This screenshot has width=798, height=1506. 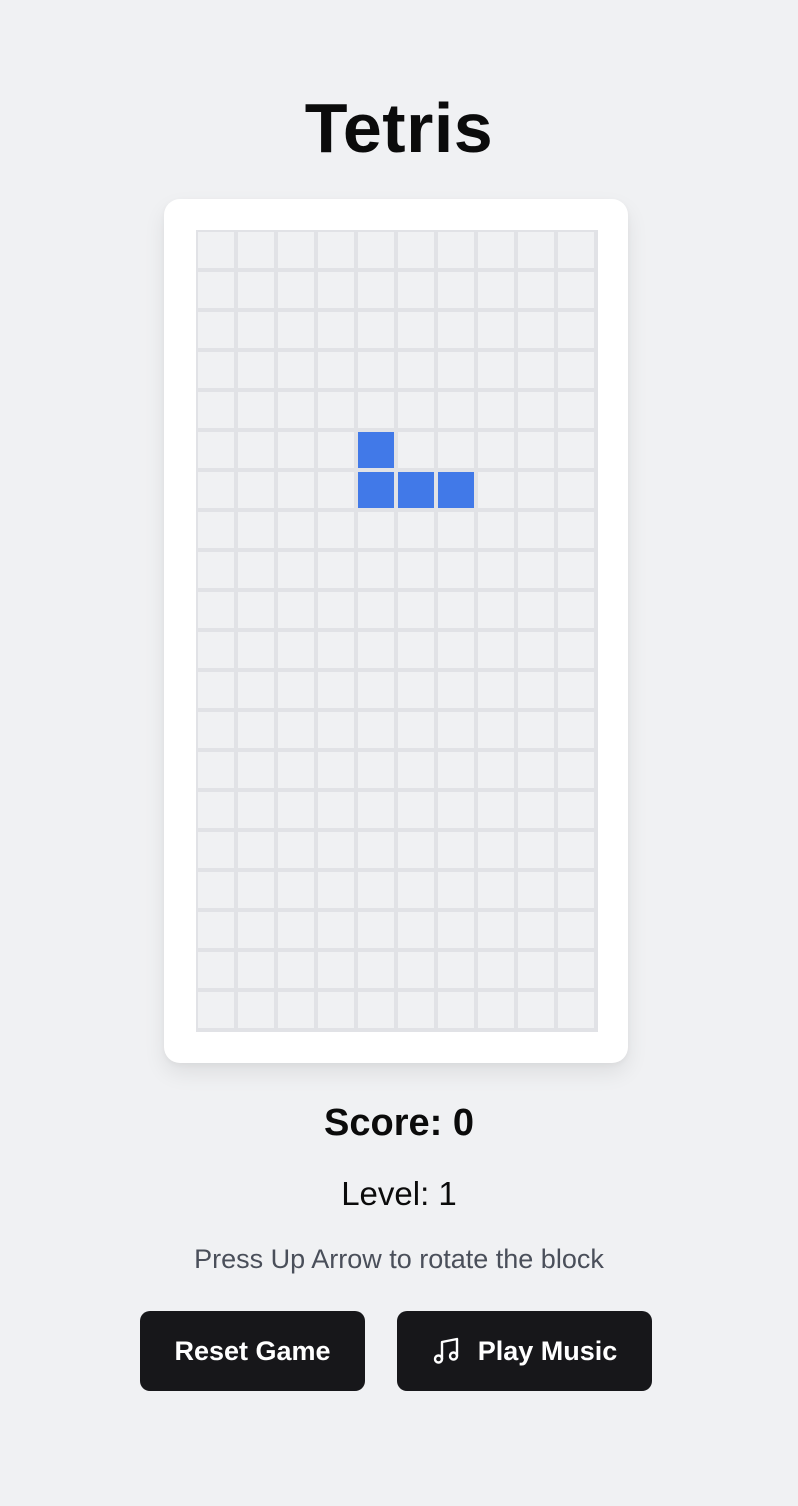 I want to click on reset-game-button: Reset Game, so click(x=252, y=1351).